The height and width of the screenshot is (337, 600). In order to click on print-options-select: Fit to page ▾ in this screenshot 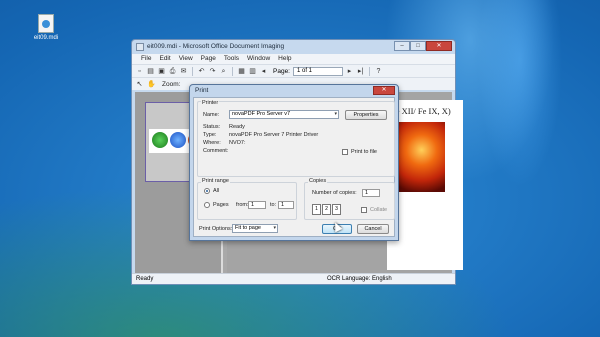, I will do `click(255, 228)`.